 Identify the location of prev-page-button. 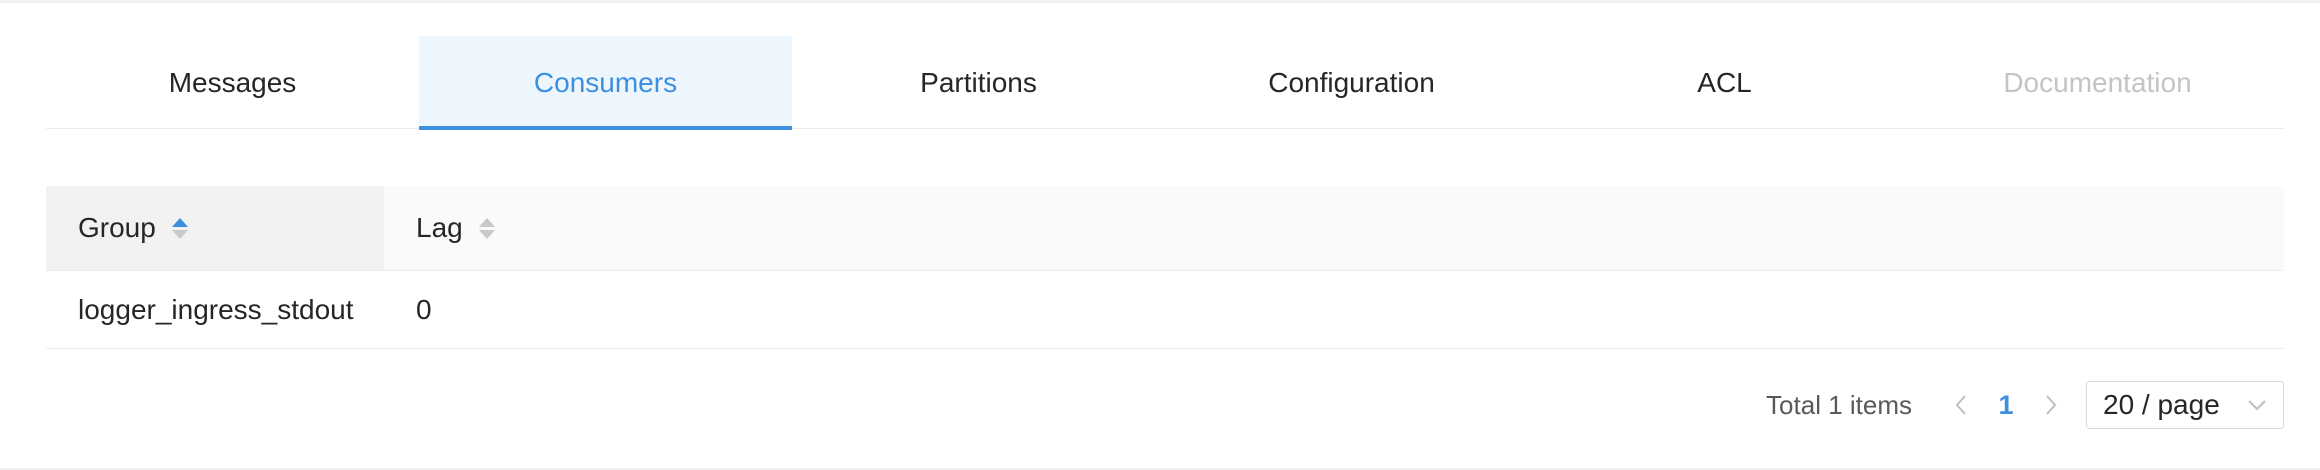
(1961, 405).